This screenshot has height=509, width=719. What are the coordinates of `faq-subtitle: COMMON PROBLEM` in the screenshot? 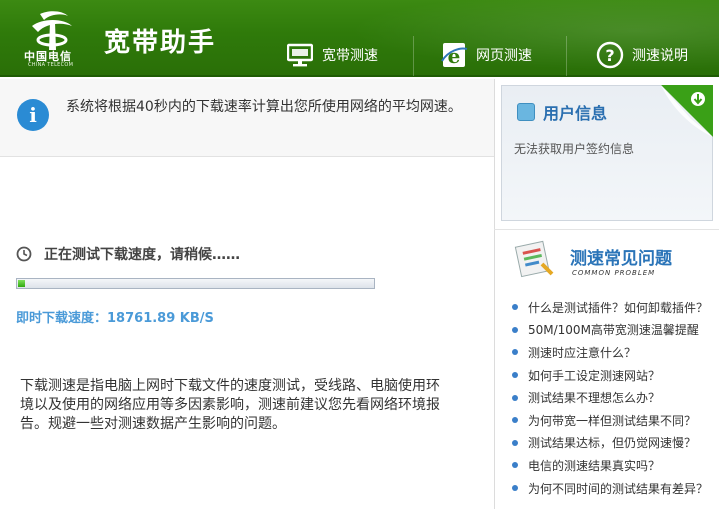 It's located at (614, 273).